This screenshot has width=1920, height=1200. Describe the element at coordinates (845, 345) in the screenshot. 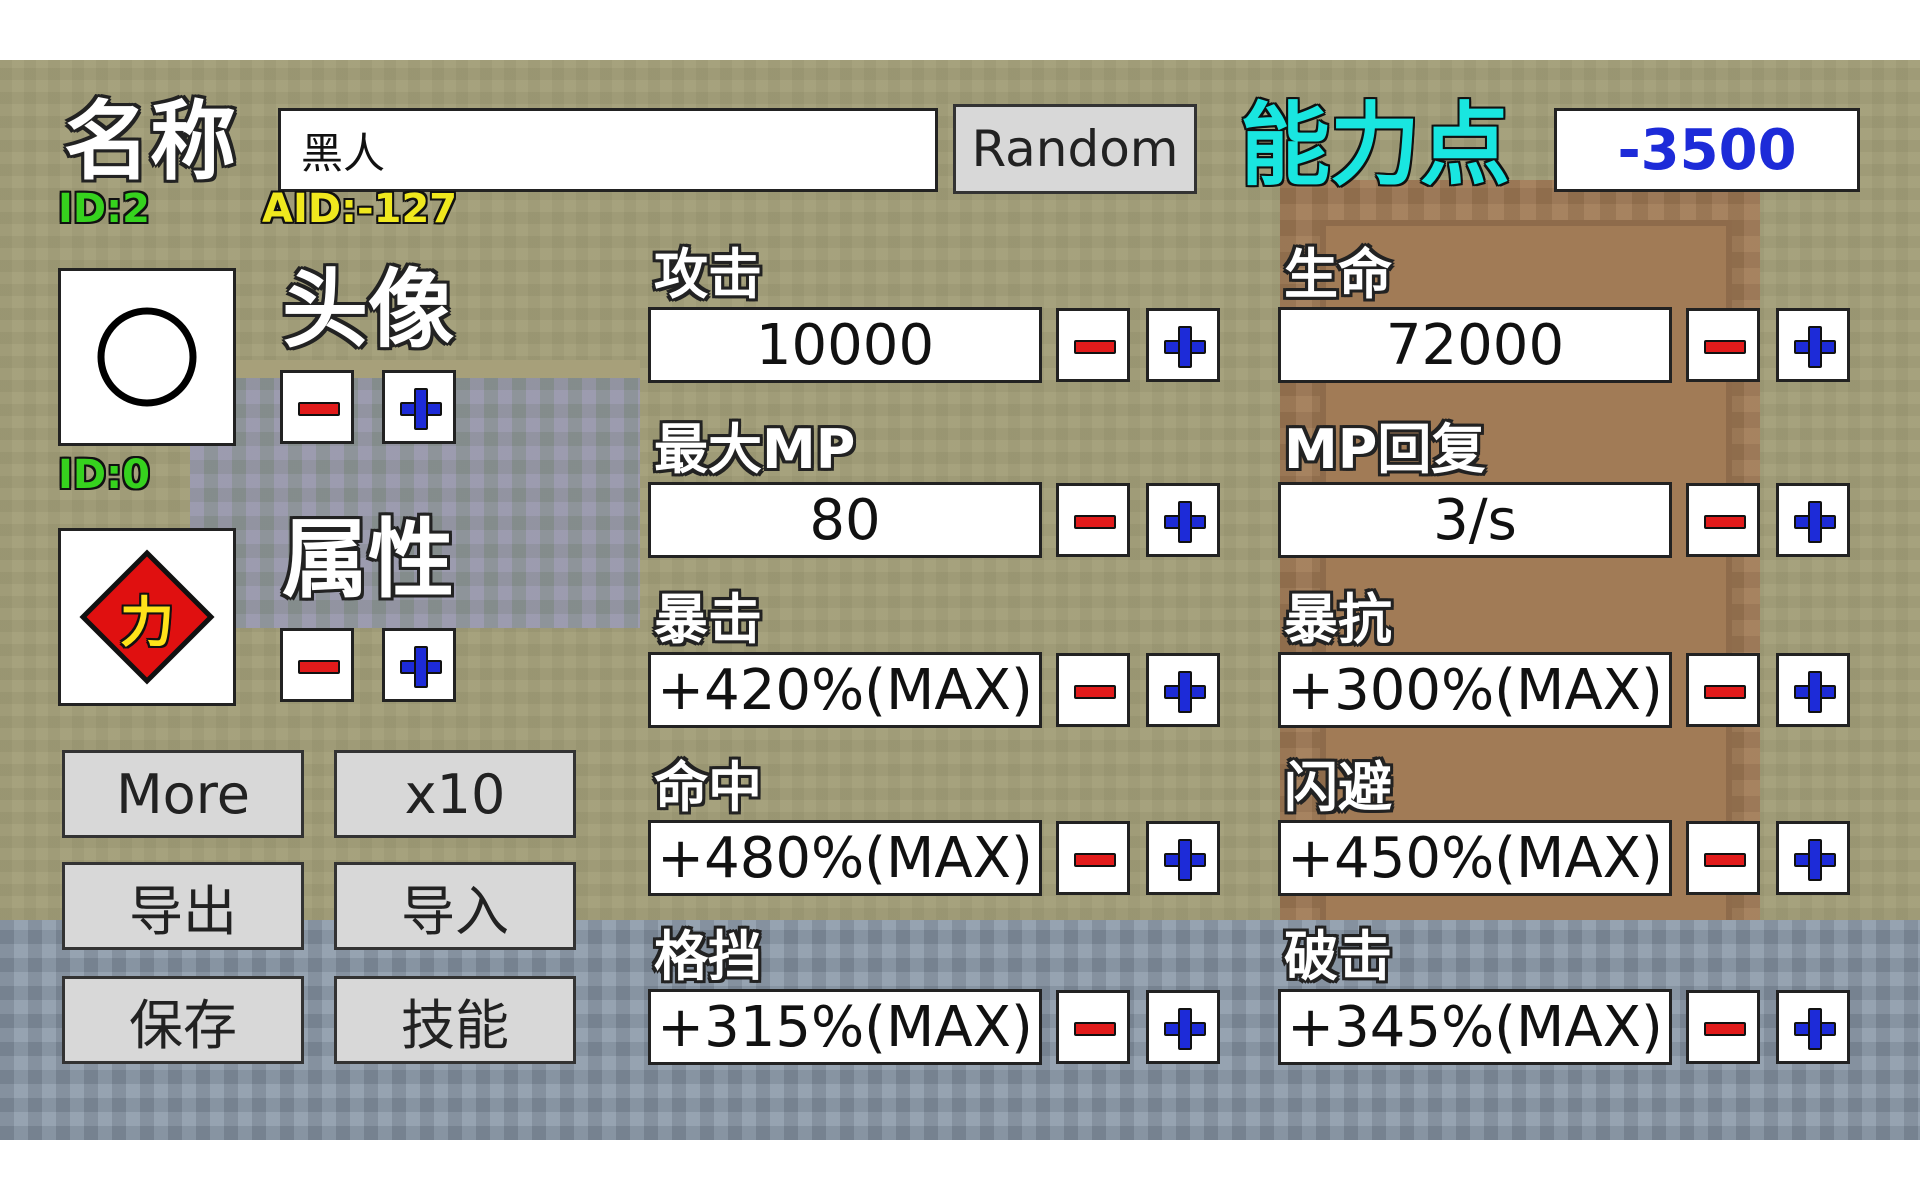

I see `stat-value: 10000` at that location.